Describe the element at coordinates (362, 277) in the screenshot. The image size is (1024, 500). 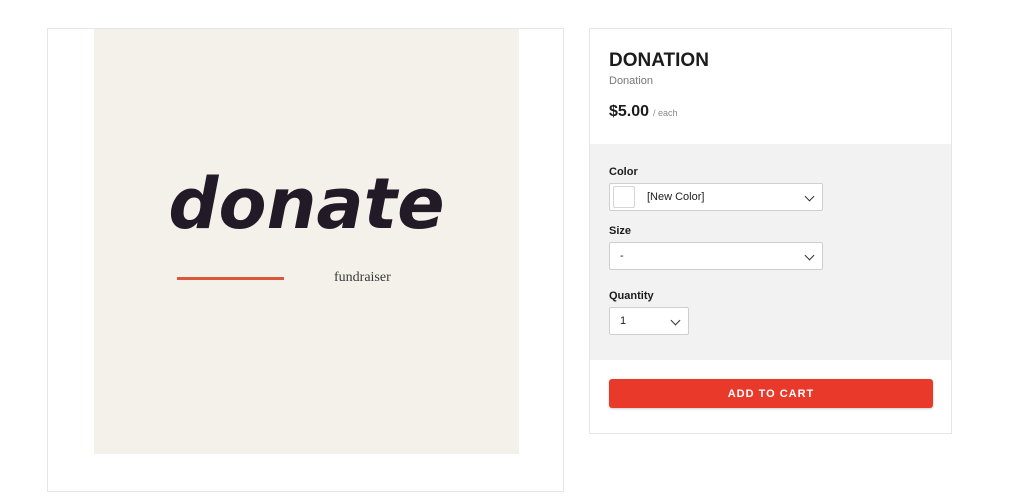
I see `image-tagline: fundraiser` at that location.